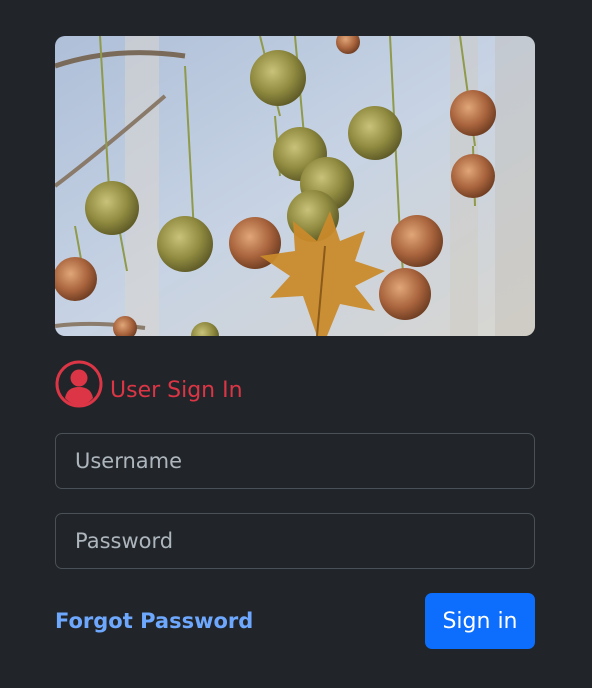 This screenshot has width=592, height=688. What do you see at coordinates (295, 461) in the screenshot?
I see `username-input` at bounding box center [295, 461].